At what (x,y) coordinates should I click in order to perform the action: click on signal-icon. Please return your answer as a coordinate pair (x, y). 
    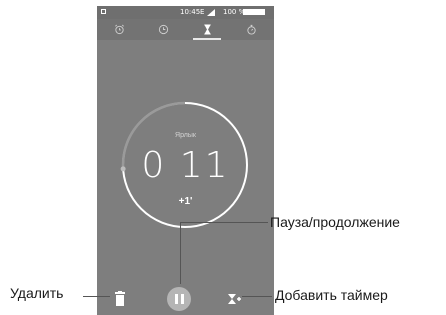
    Looking at the image, I should click on (211, 12).